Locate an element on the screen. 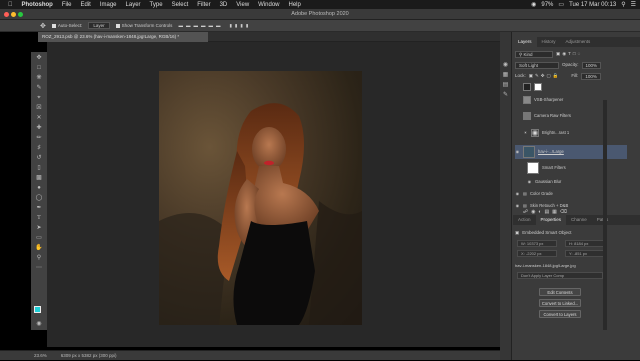 Image resolution: width=640 pixels, height=361 pixels. show-transform-checkbox: Show Transform Controls is located at coordinates (143, 25).